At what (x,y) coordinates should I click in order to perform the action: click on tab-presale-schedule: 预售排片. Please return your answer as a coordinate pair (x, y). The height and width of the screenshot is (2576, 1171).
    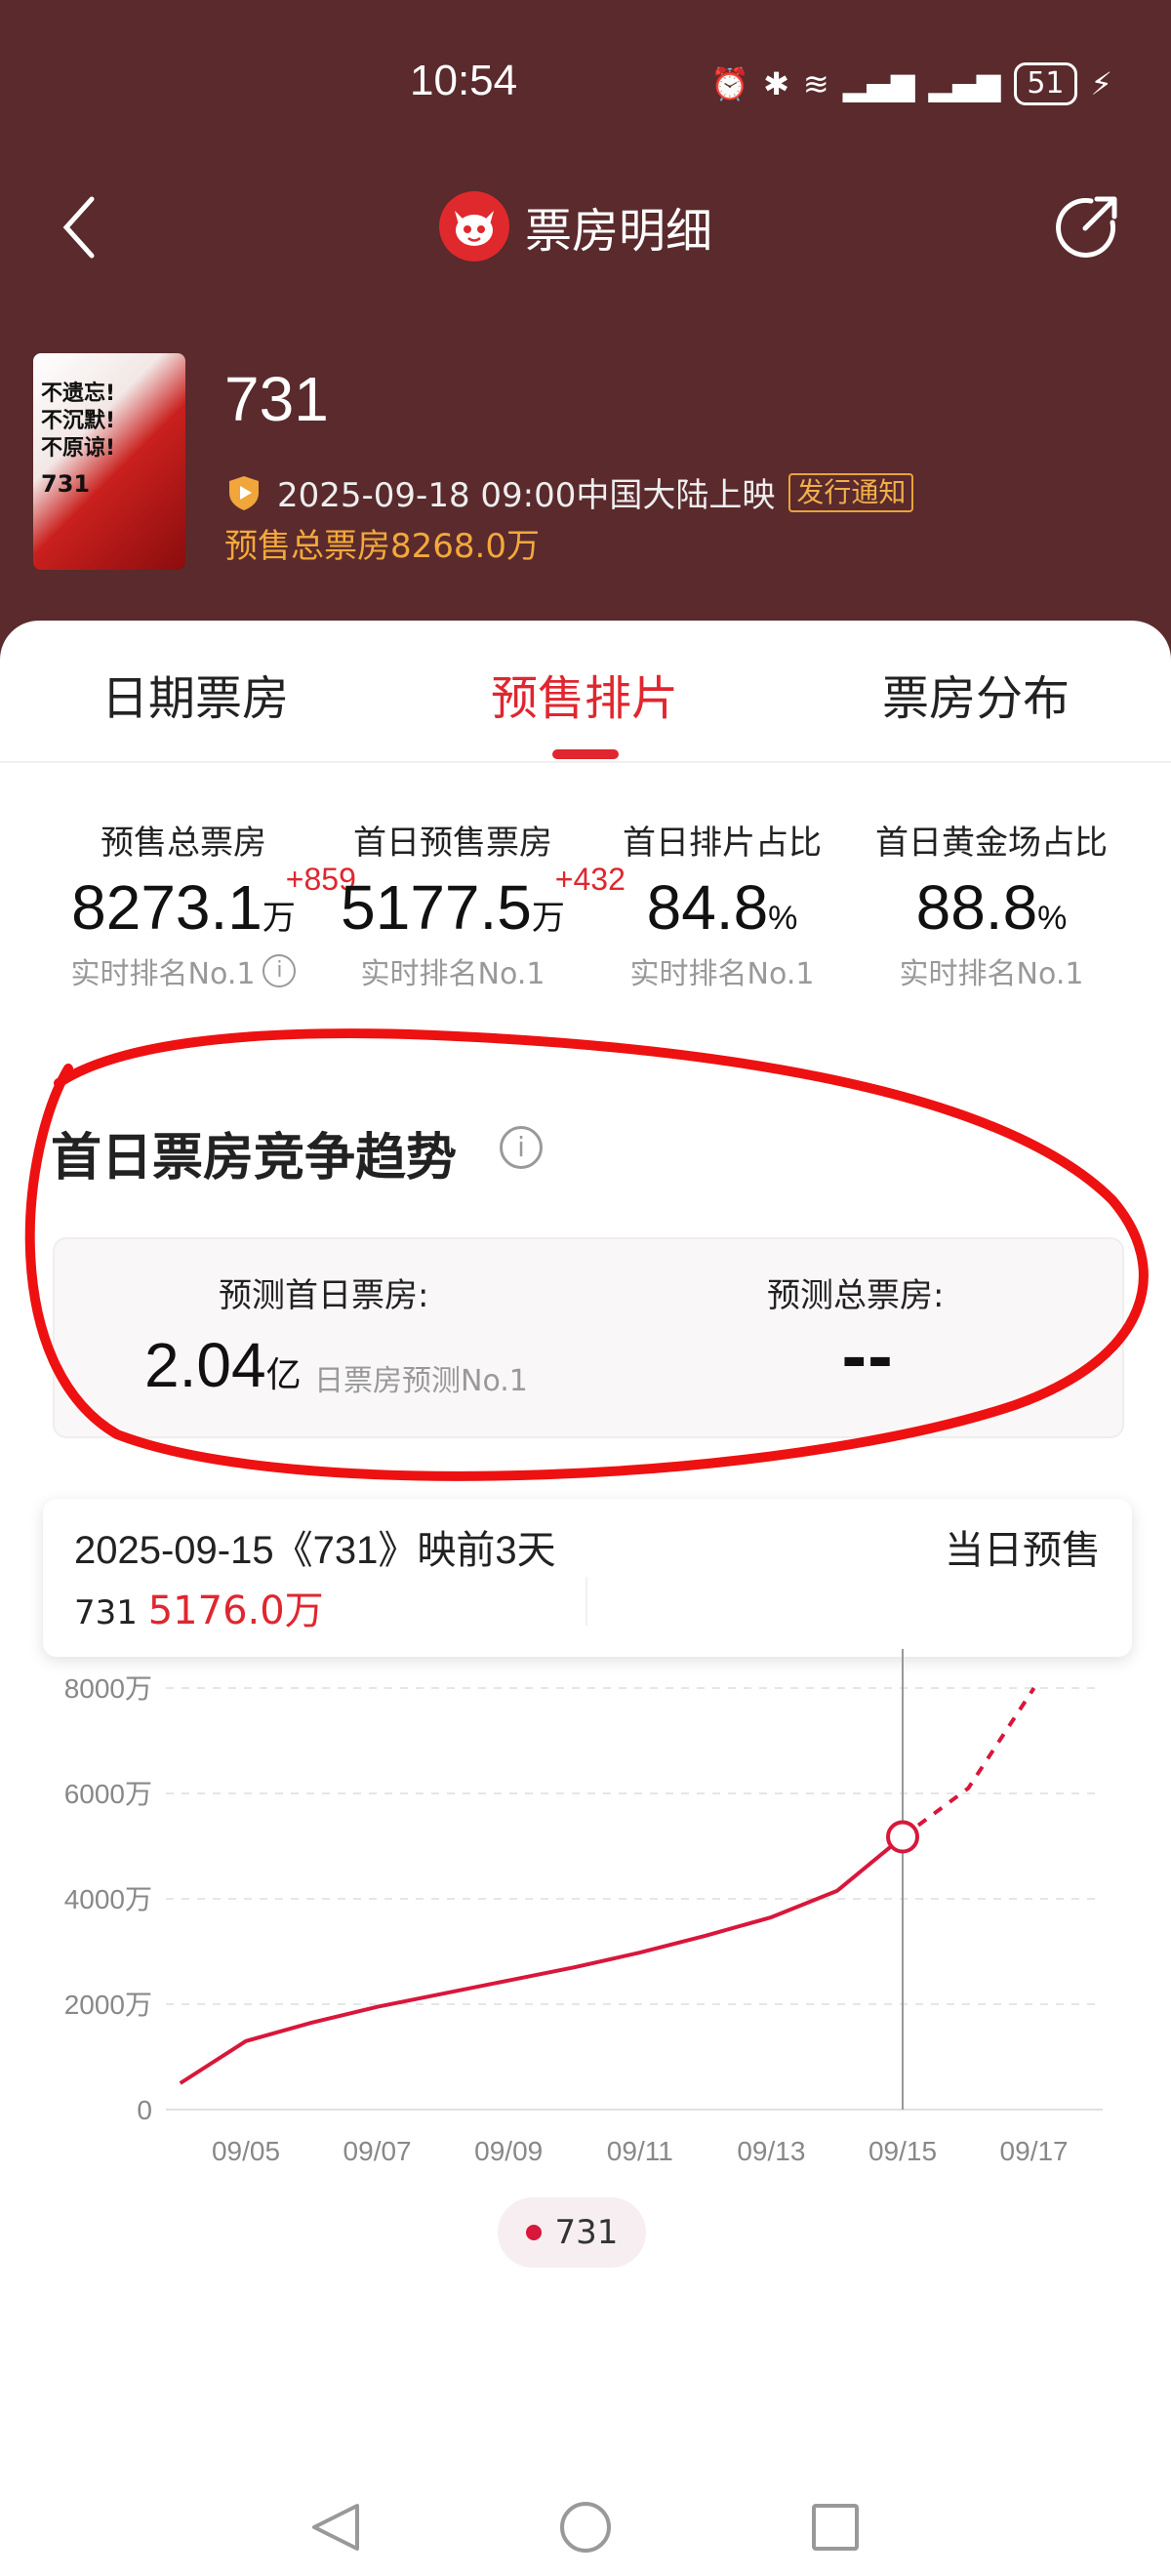
    Looking at the image, I should click on (584, 694).